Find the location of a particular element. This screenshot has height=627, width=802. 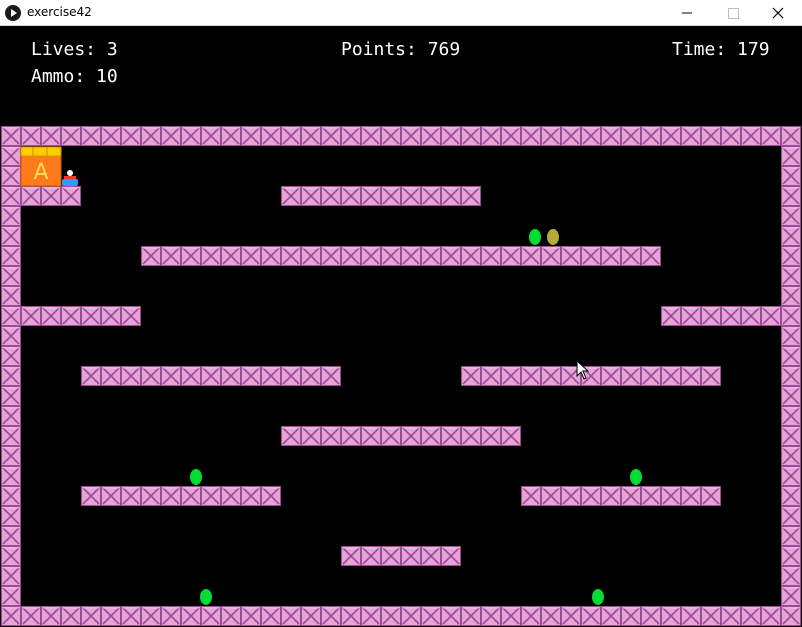

player-character is located at coordinates (70, 178).